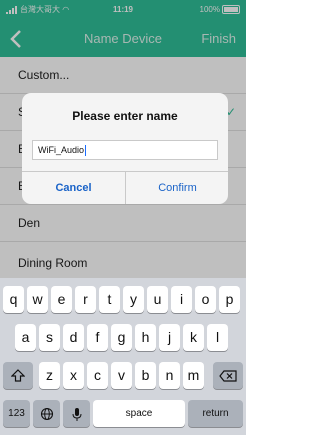 This screenshot has height=435, width=320. What do you see at coordinates (145, 375) in the screenshot?
I see `key-b: b` at bounding box center [145, 375].